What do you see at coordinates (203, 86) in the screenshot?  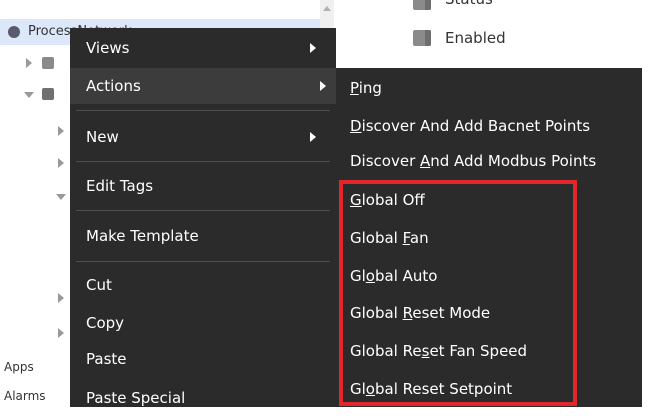 I see `menu-item-actions: Actions` at bounding box center [203, 86].